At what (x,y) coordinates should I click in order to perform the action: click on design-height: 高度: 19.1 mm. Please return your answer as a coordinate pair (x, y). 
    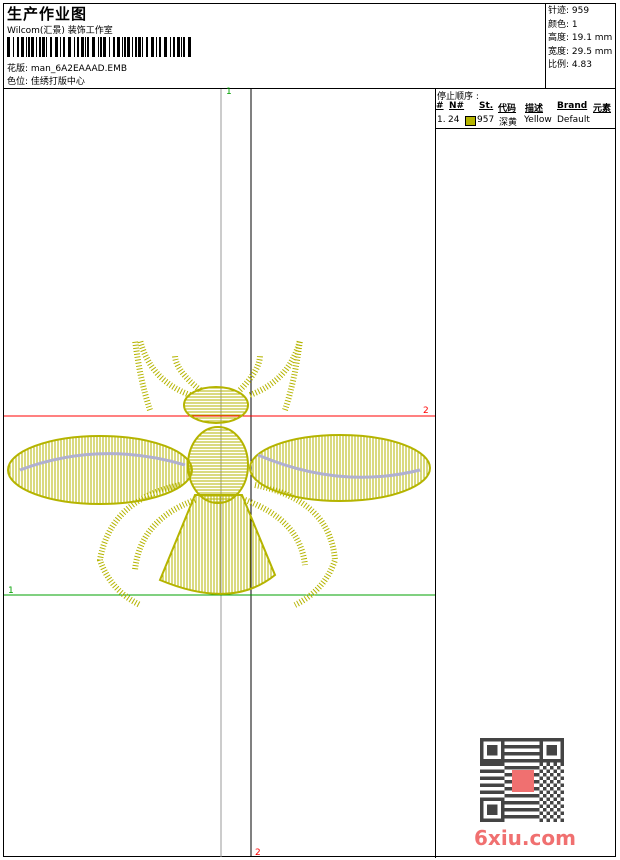
    Looking at the image, I should click on (580, 38).